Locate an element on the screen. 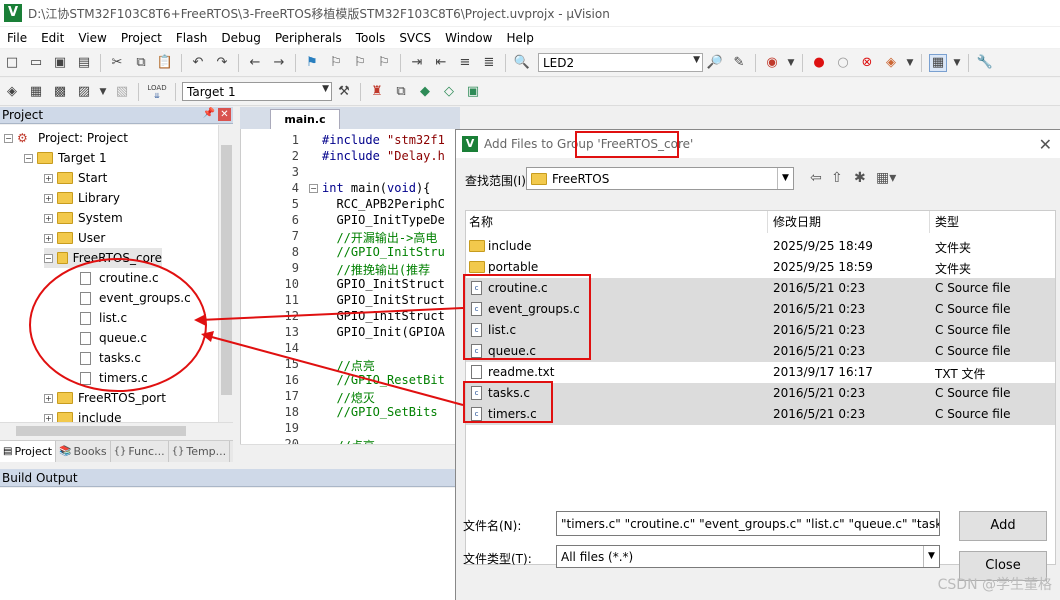 The height and width of the screenshot is (600, 1060). menu-view: View is located at coordinates (92, 38).